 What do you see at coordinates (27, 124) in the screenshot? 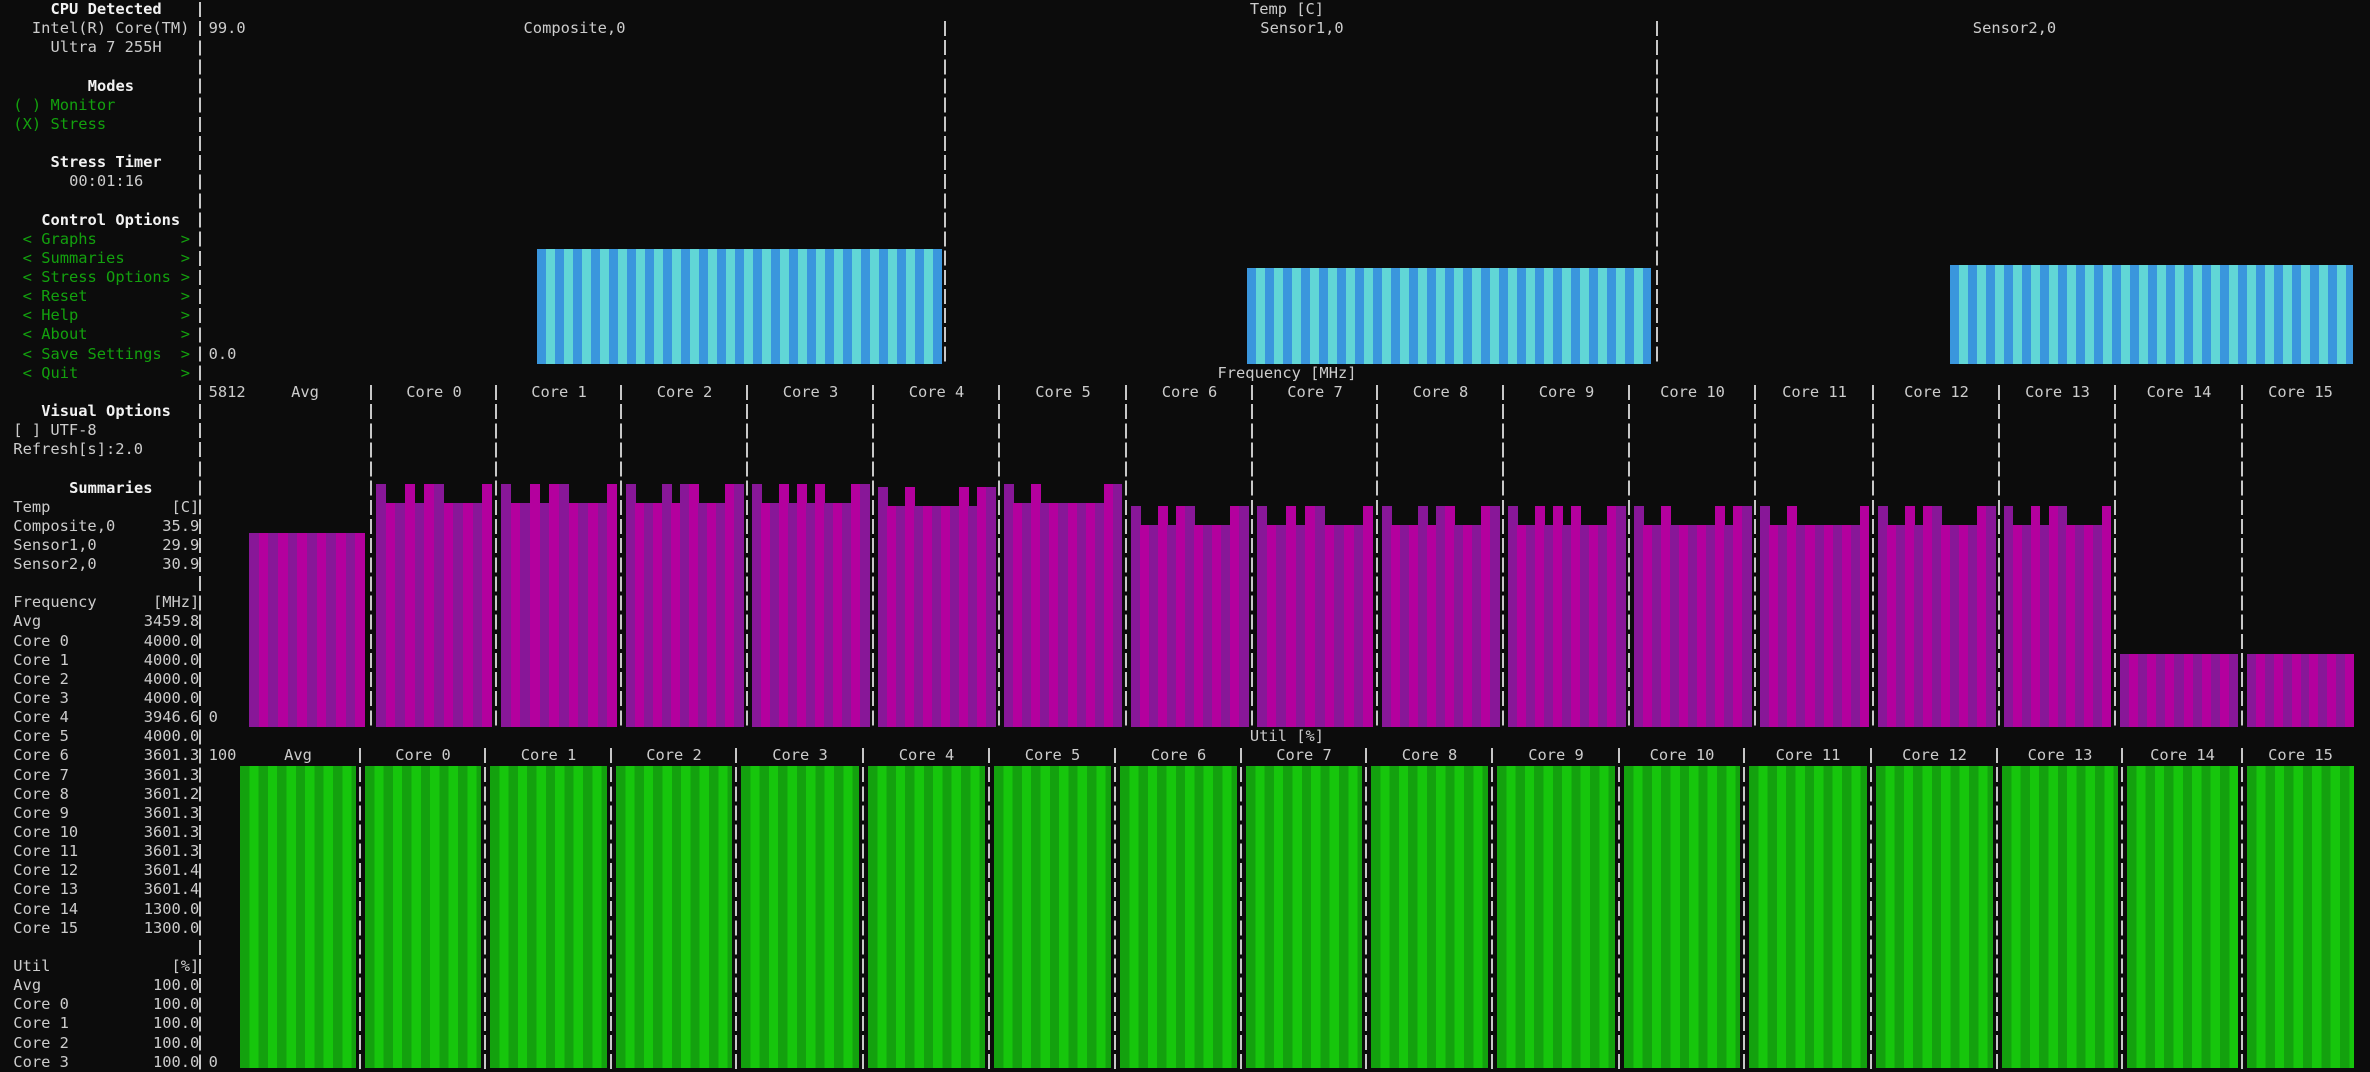
I see `mode-radio-stress: (X)` at bounding box center [27, 124].